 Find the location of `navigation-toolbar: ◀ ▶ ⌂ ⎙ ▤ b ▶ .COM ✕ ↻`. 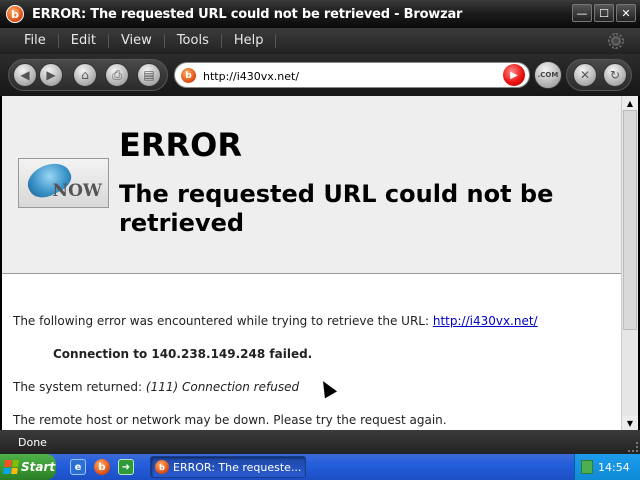

navigation-toolbar: ◀ ▶ ⌂ ⎙ ▤ b ▶ .COM ✕ ↻ is located at coordinates (320, 75).